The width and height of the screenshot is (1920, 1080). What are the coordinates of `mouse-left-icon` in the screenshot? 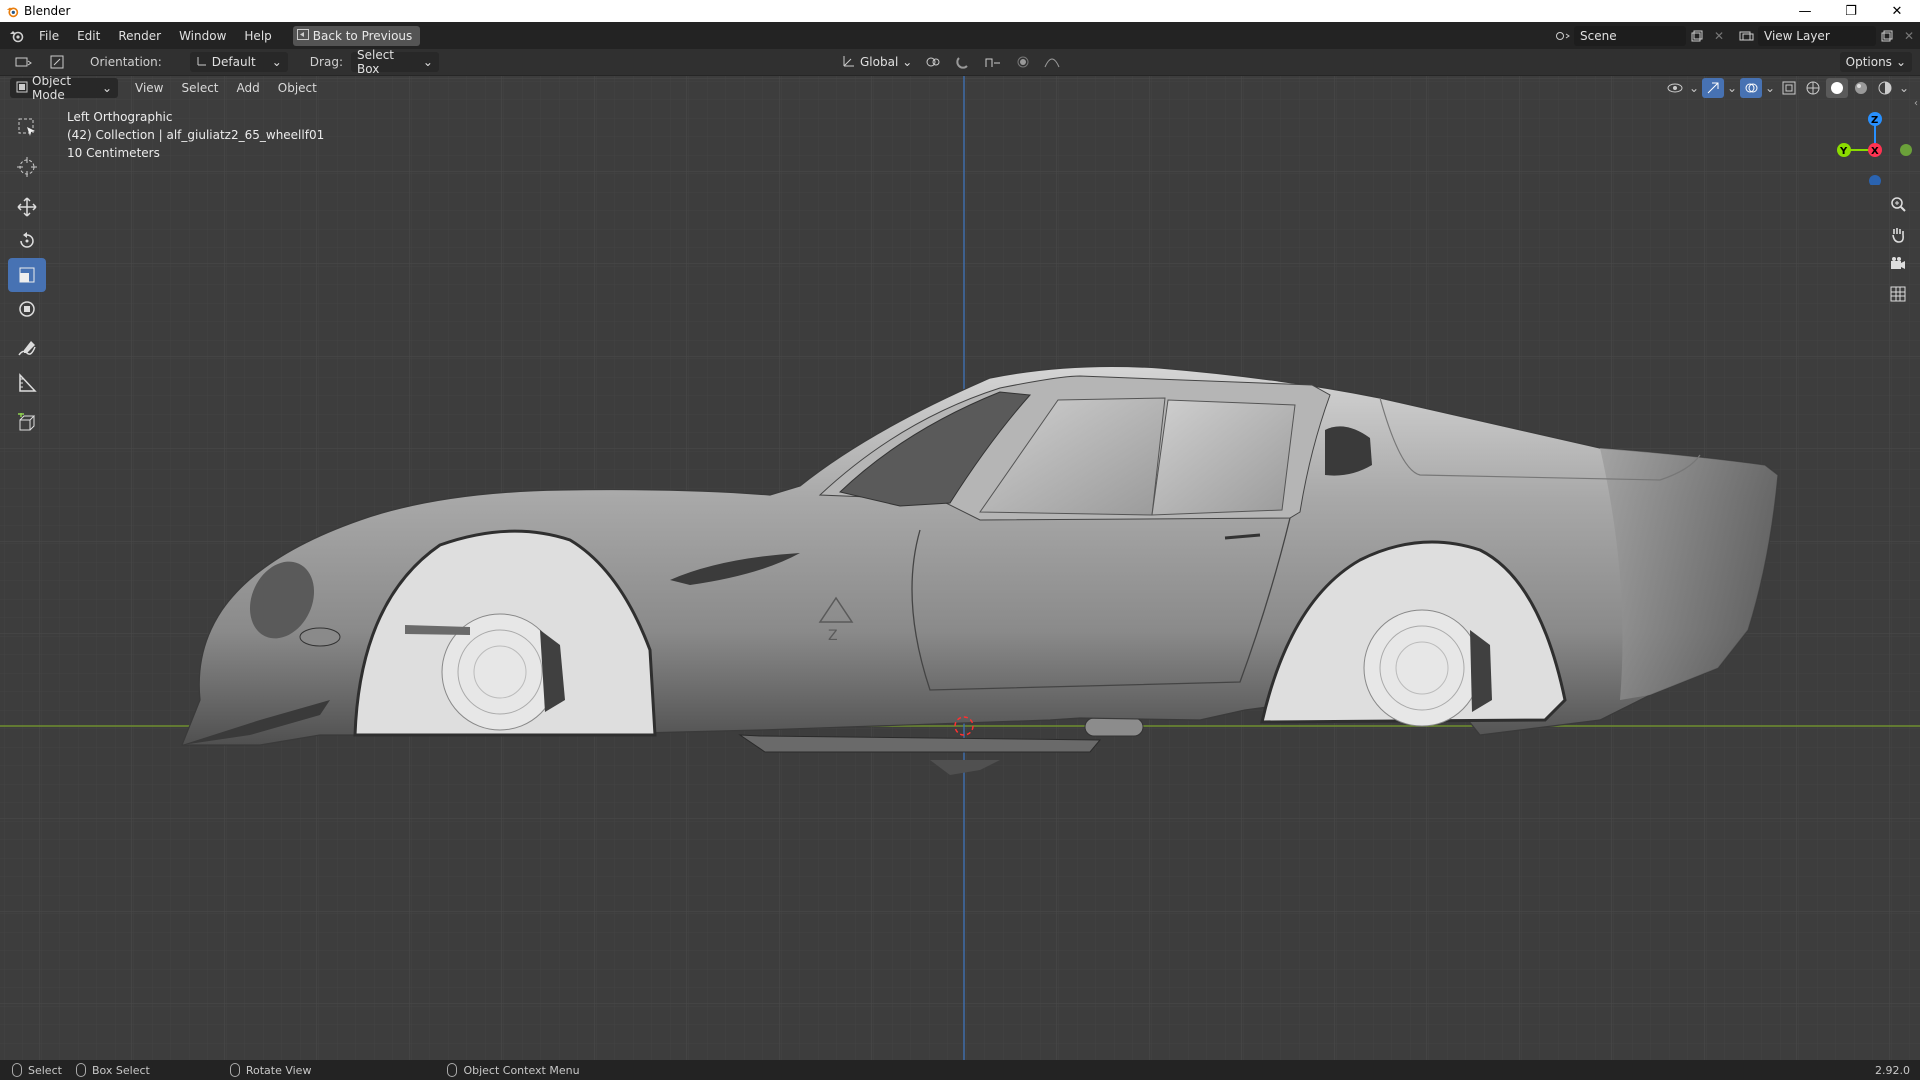 It's located at (17, 1070).